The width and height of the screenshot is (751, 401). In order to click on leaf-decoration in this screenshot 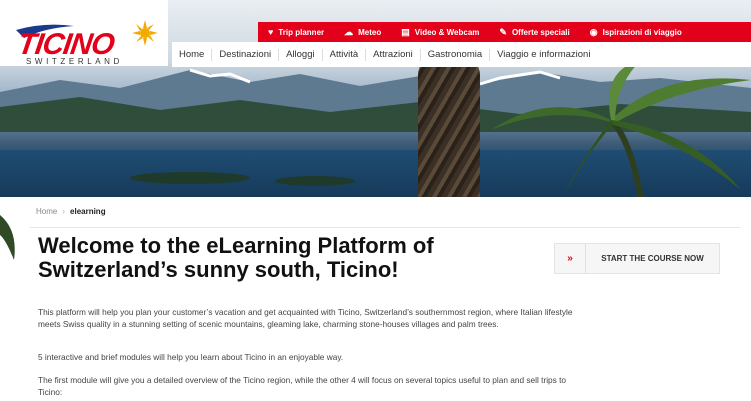, I will do `click(7, 237)`.